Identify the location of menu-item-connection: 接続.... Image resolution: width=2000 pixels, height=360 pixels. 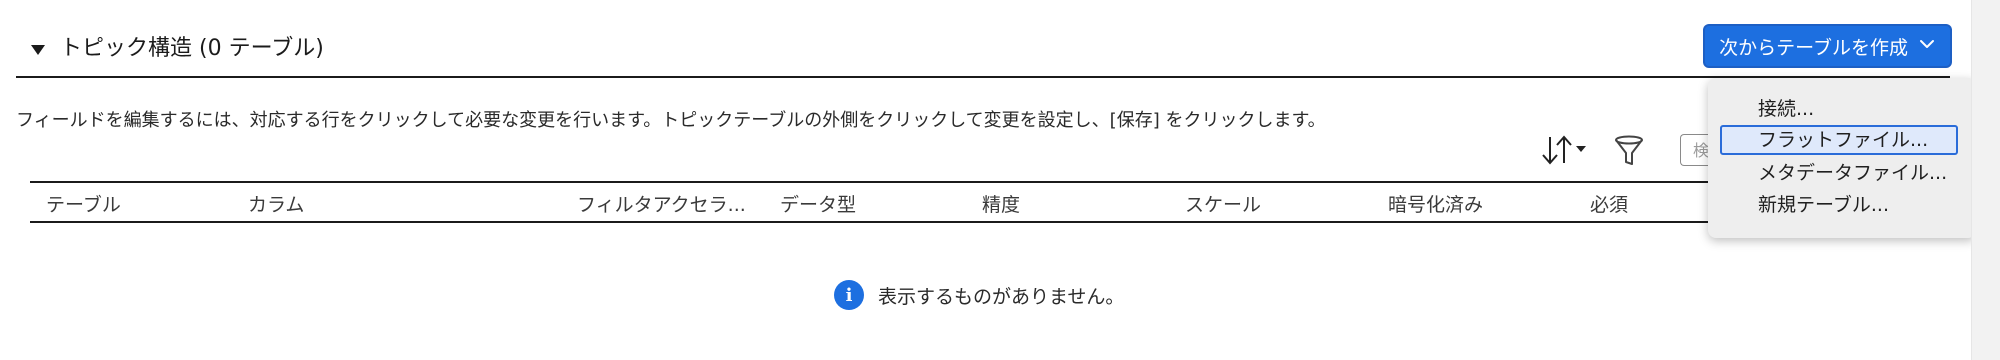
(1839, 109).